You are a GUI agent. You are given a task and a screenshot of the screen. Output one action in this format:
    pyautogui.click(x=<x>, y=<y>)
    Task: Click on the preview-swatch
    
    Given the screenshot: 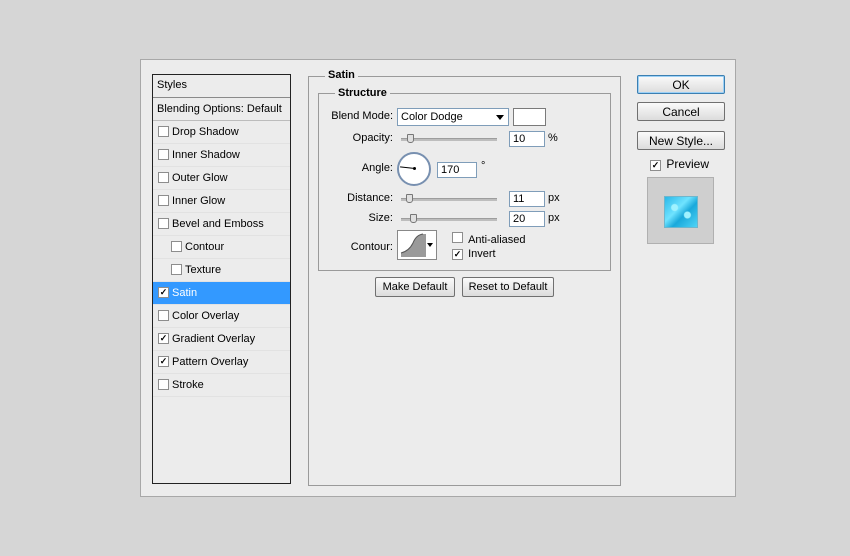 What is the action you would take?
    pyautogui.click(x=681, y=212)
    